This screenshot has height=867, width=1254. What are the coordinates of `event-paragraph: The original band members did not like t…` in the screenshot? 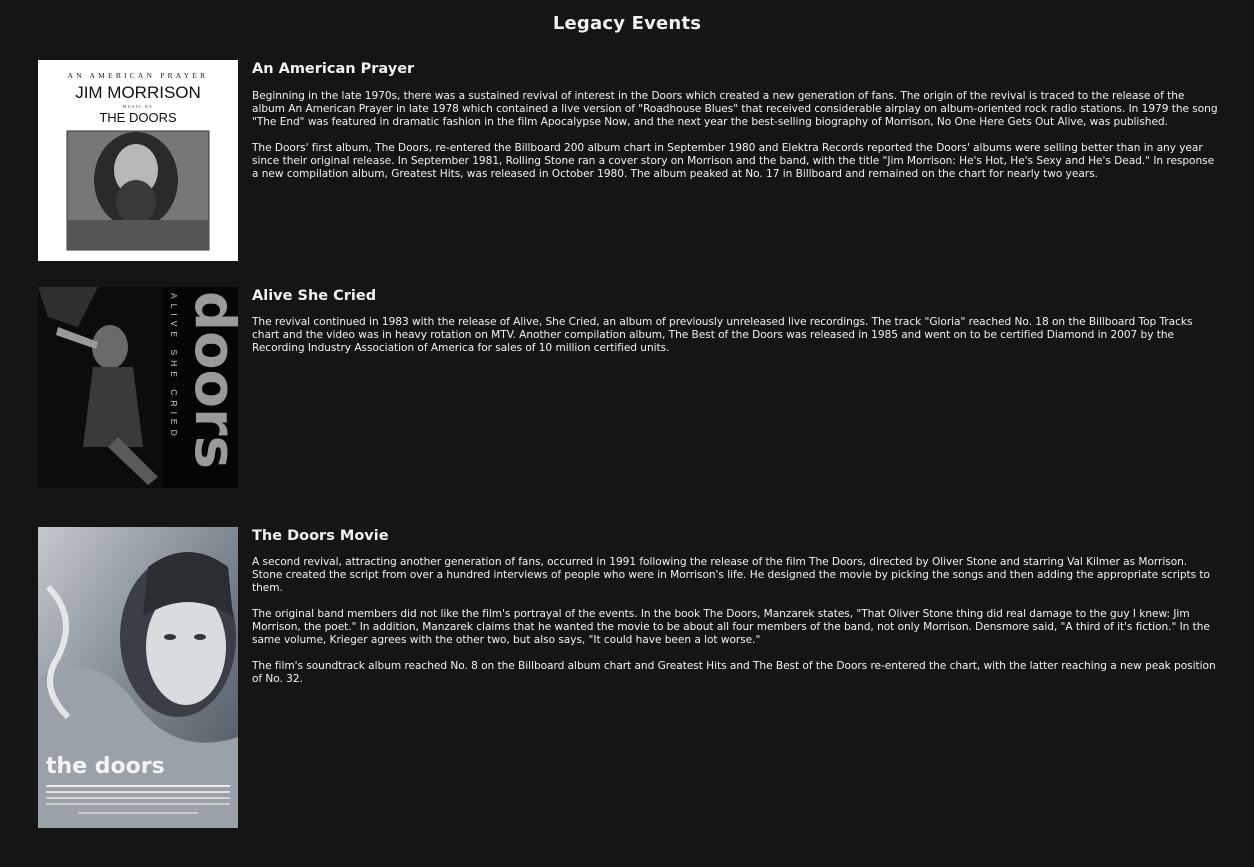 It's located at (731, 627).